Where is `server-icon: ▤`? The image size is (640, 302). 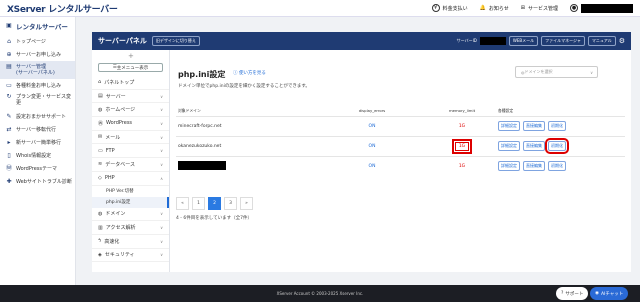
server-icon: ▤ is located at coordinates (100, 96).